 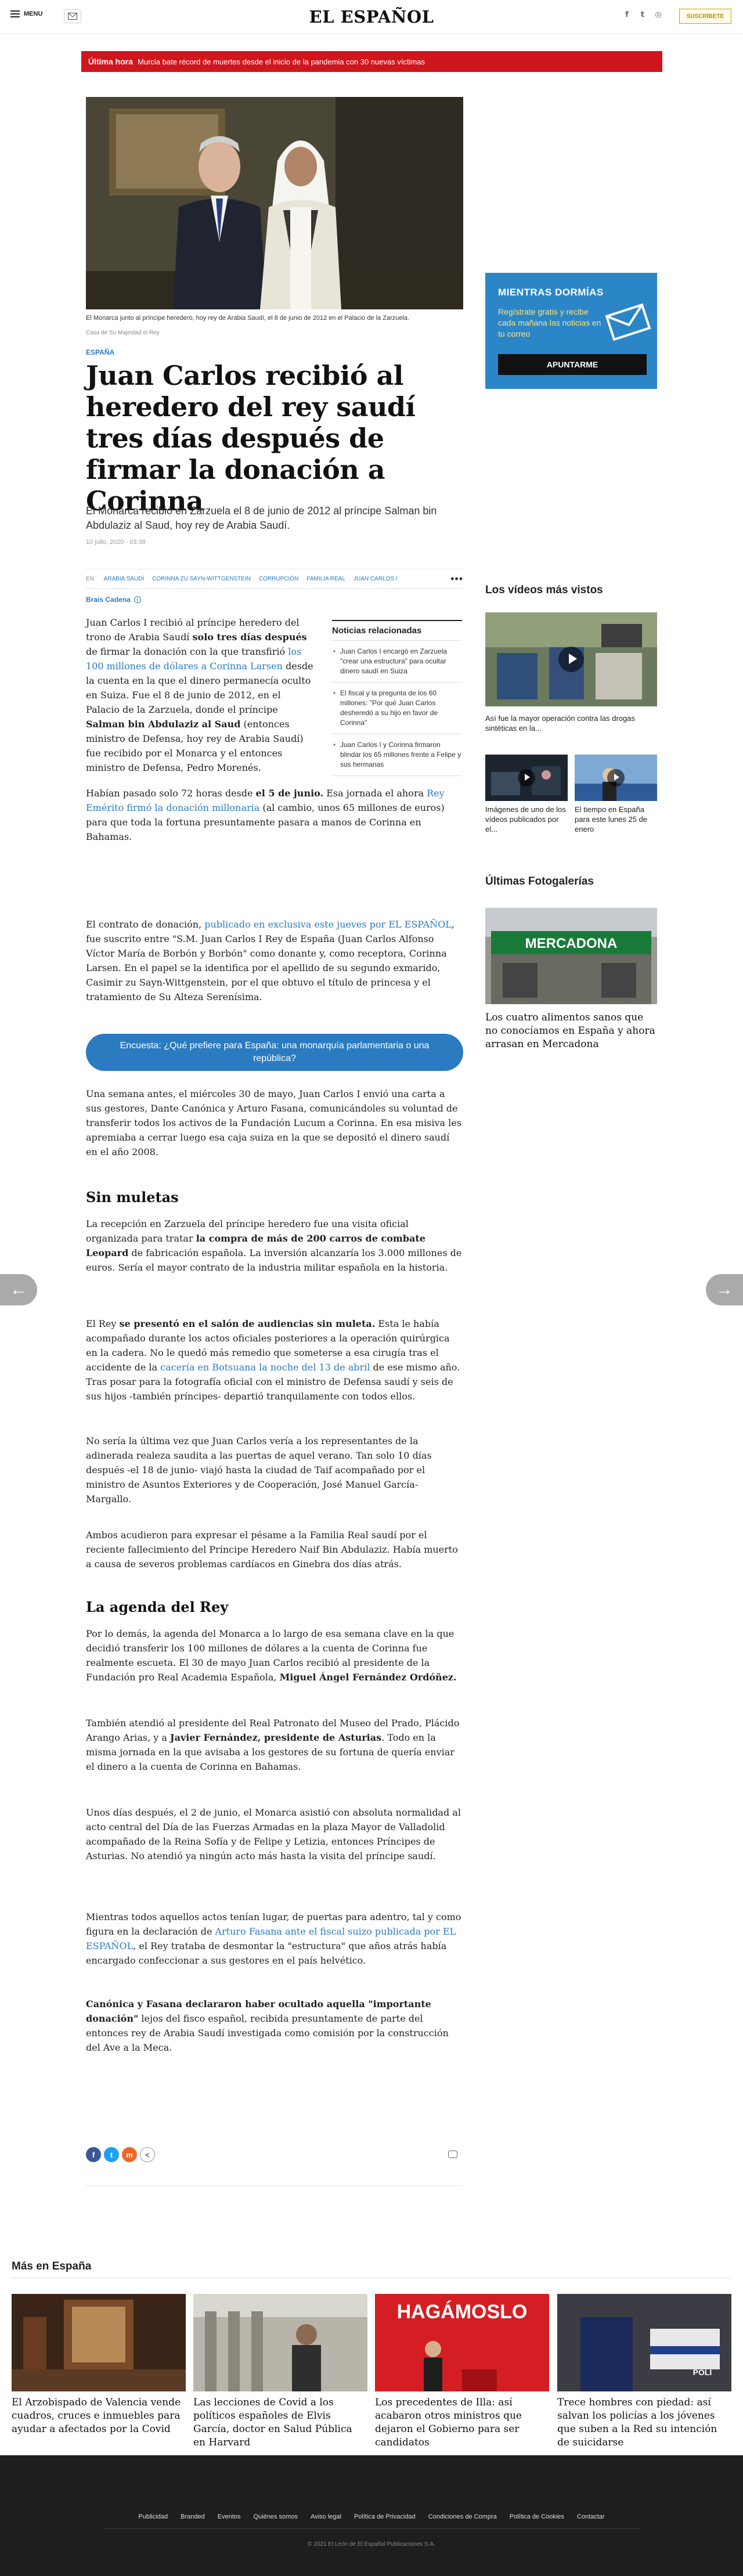 What do you see at coordinates (544, 590) in the screenshot?
I see `videos-section-title: Los vídeos más vistos` at bounding box center [544, 590].